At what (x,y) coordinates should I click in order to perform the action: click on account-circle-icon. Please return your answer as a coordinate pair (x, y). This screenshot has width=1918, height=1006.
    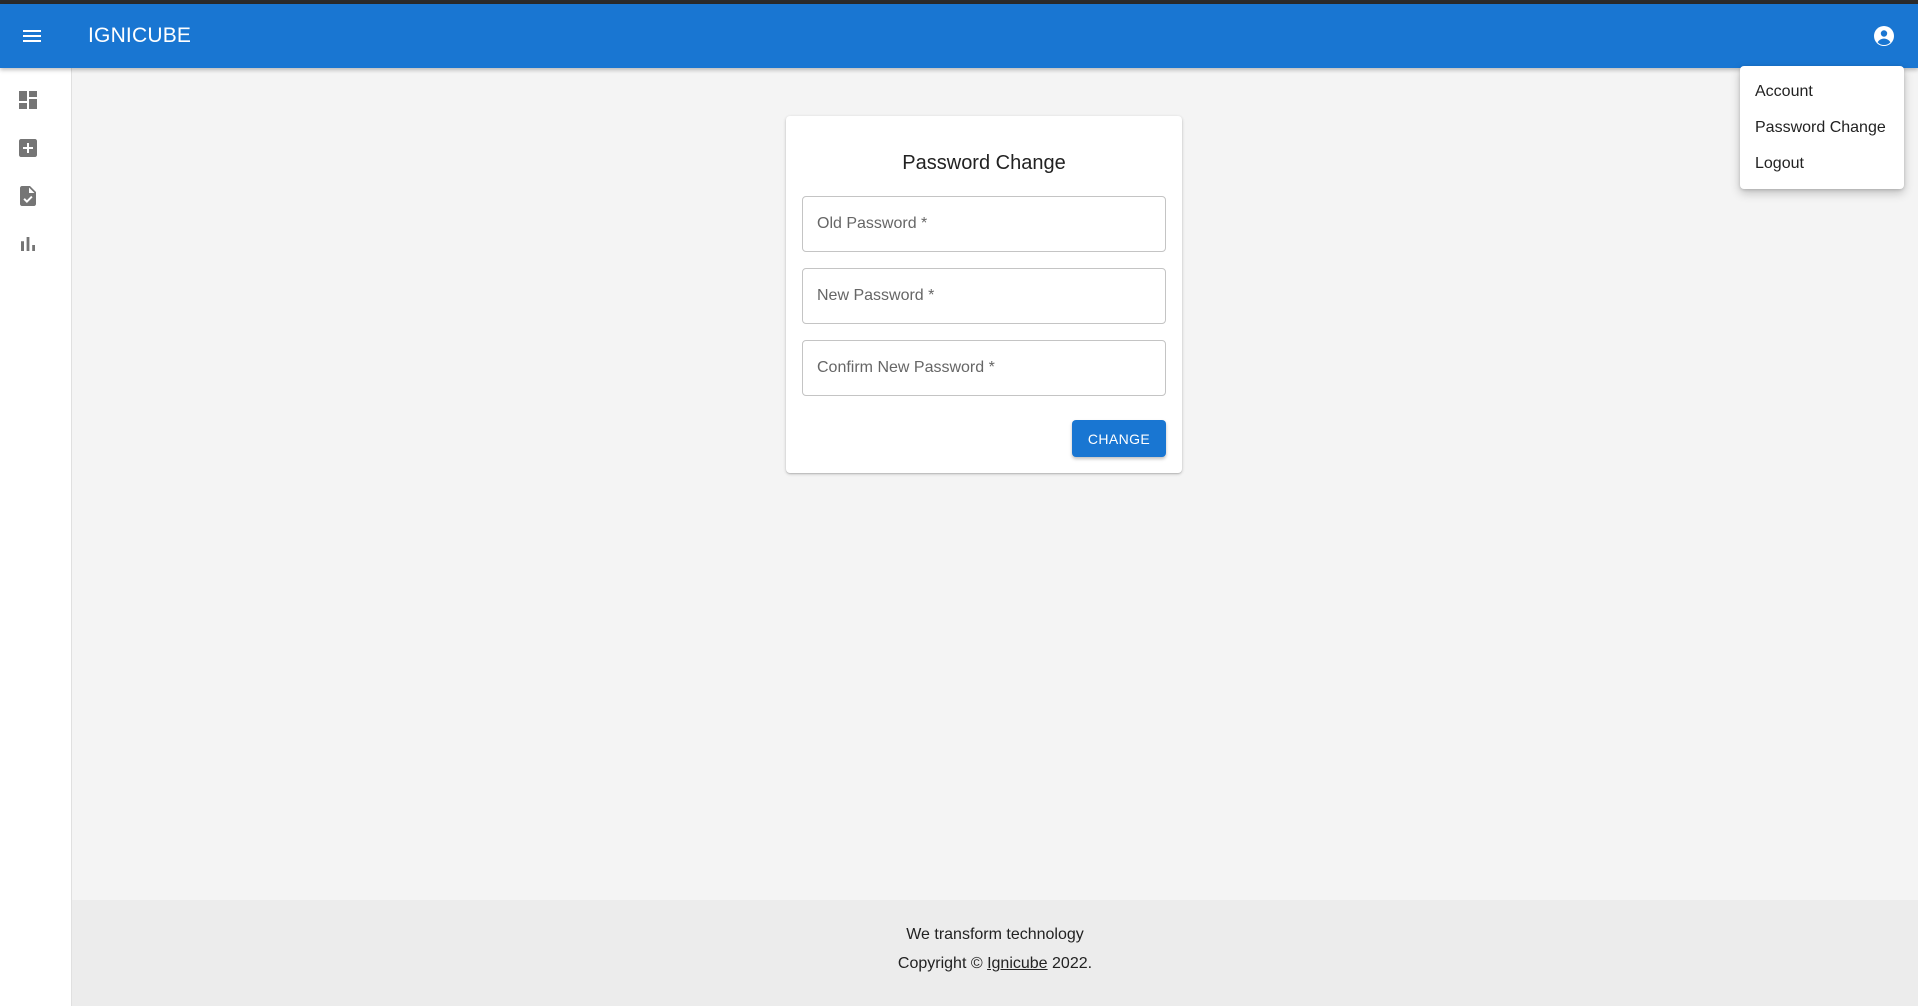
    Looking at the image, I should click on (1884, 36).